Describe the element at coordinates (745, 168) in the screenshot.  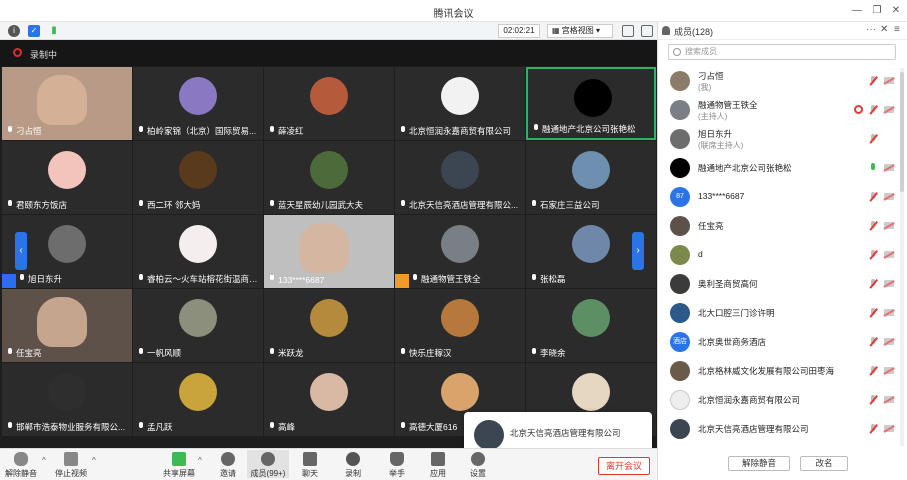
I see `member-name: 融通地产北京公司张艳松` at that location.